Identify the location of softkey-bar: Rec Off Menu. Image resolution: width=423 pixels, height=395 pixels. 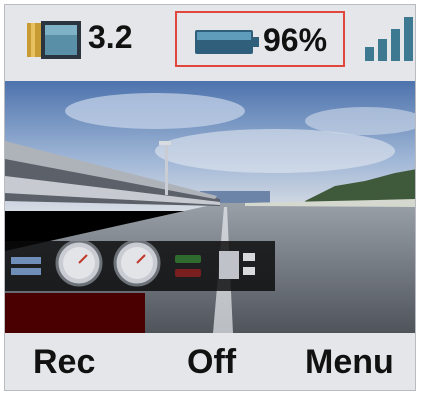
(210, 361).